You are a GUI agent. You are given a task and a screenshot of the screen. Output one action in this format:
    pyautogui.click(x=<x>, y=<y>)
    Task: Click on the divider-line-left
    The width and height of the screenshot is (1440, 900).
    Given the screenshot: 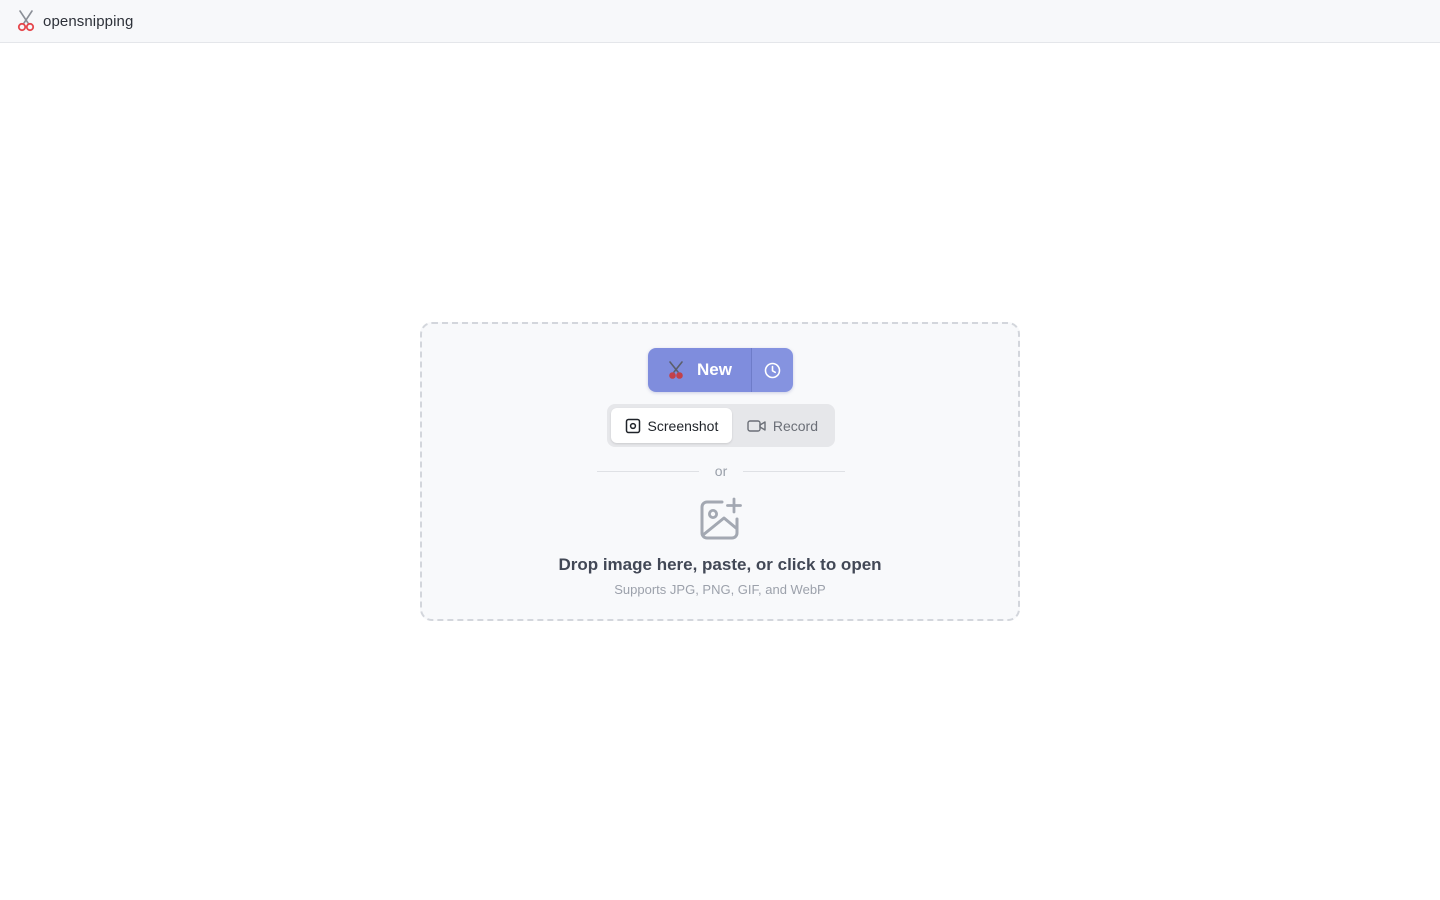 What is the action you would take?
    pyautogui.click(x=648, y=471)
    